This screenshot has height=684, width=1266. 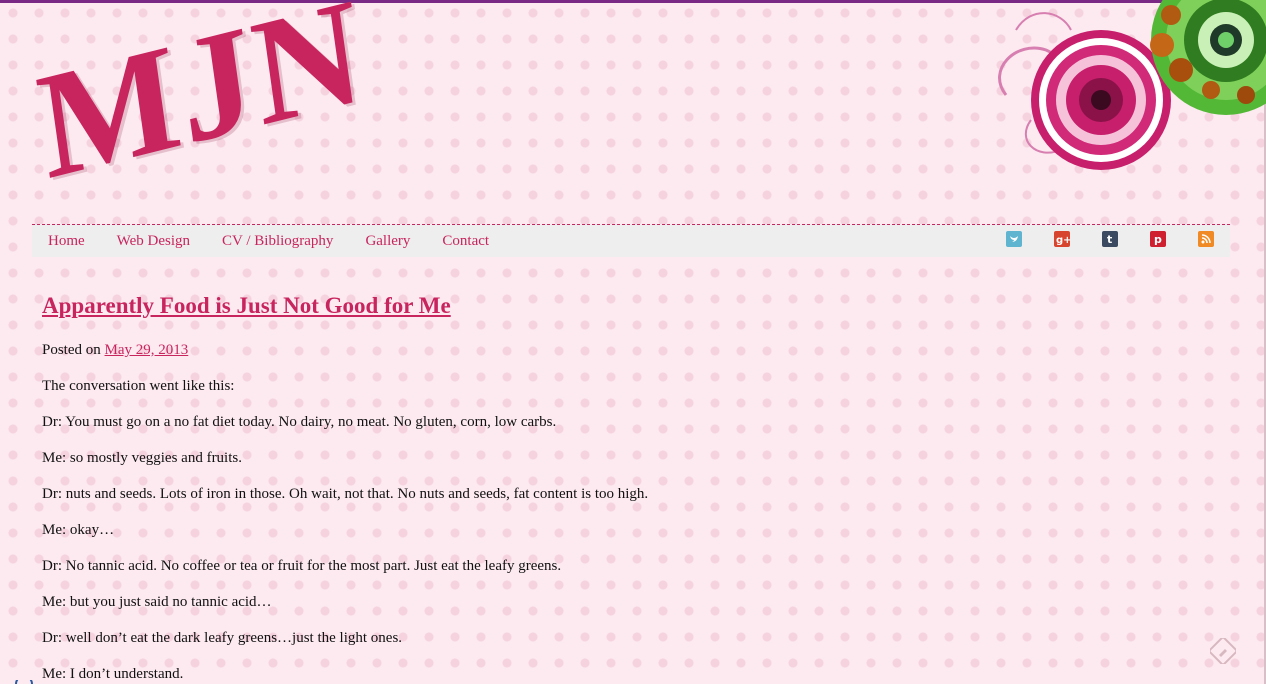 What do you see at coordinates (113, 674) in the screenshot?
I see `post-paragraph: Me: I don’t understand.` at bounding box center [113, 674].